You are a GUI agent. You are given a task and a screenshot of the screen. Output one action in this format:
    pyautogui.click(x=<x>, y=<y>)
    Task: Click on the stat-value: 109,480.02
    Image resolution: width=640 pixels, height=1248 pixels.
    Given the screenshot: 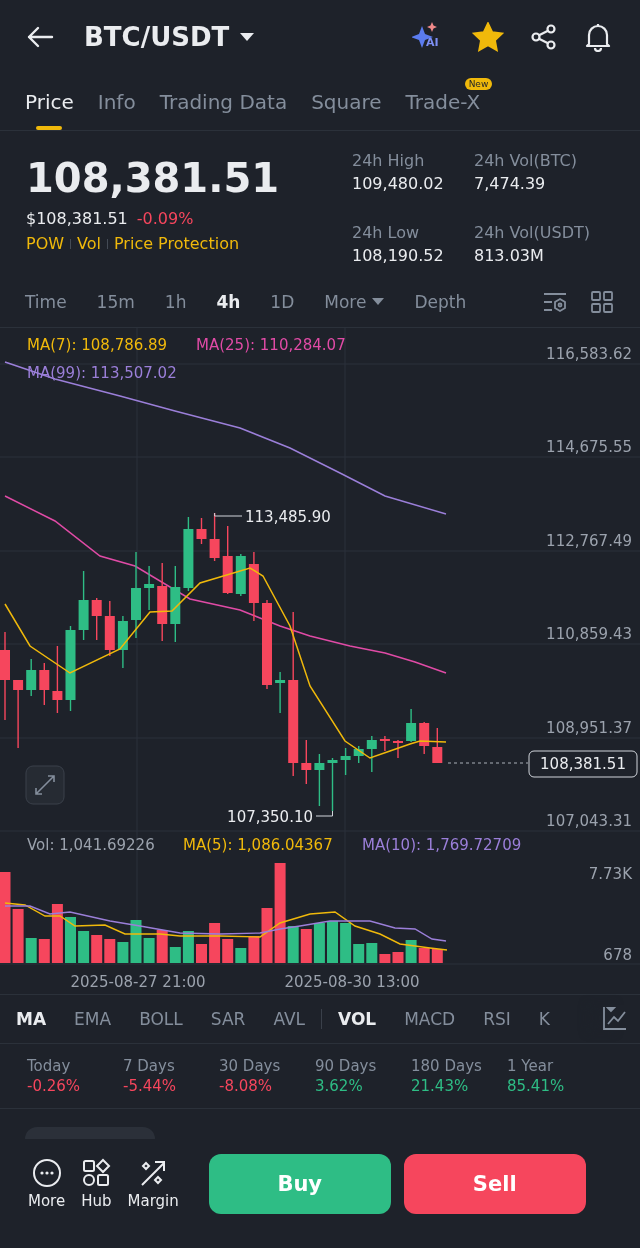 What is the action you would take?
    pyautogui.click(x=398, y=183)
    